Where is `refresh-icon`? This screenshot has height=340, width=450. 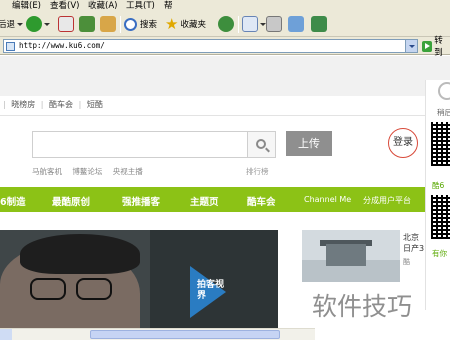 refresh-icon is located at coordinates (87, 24).